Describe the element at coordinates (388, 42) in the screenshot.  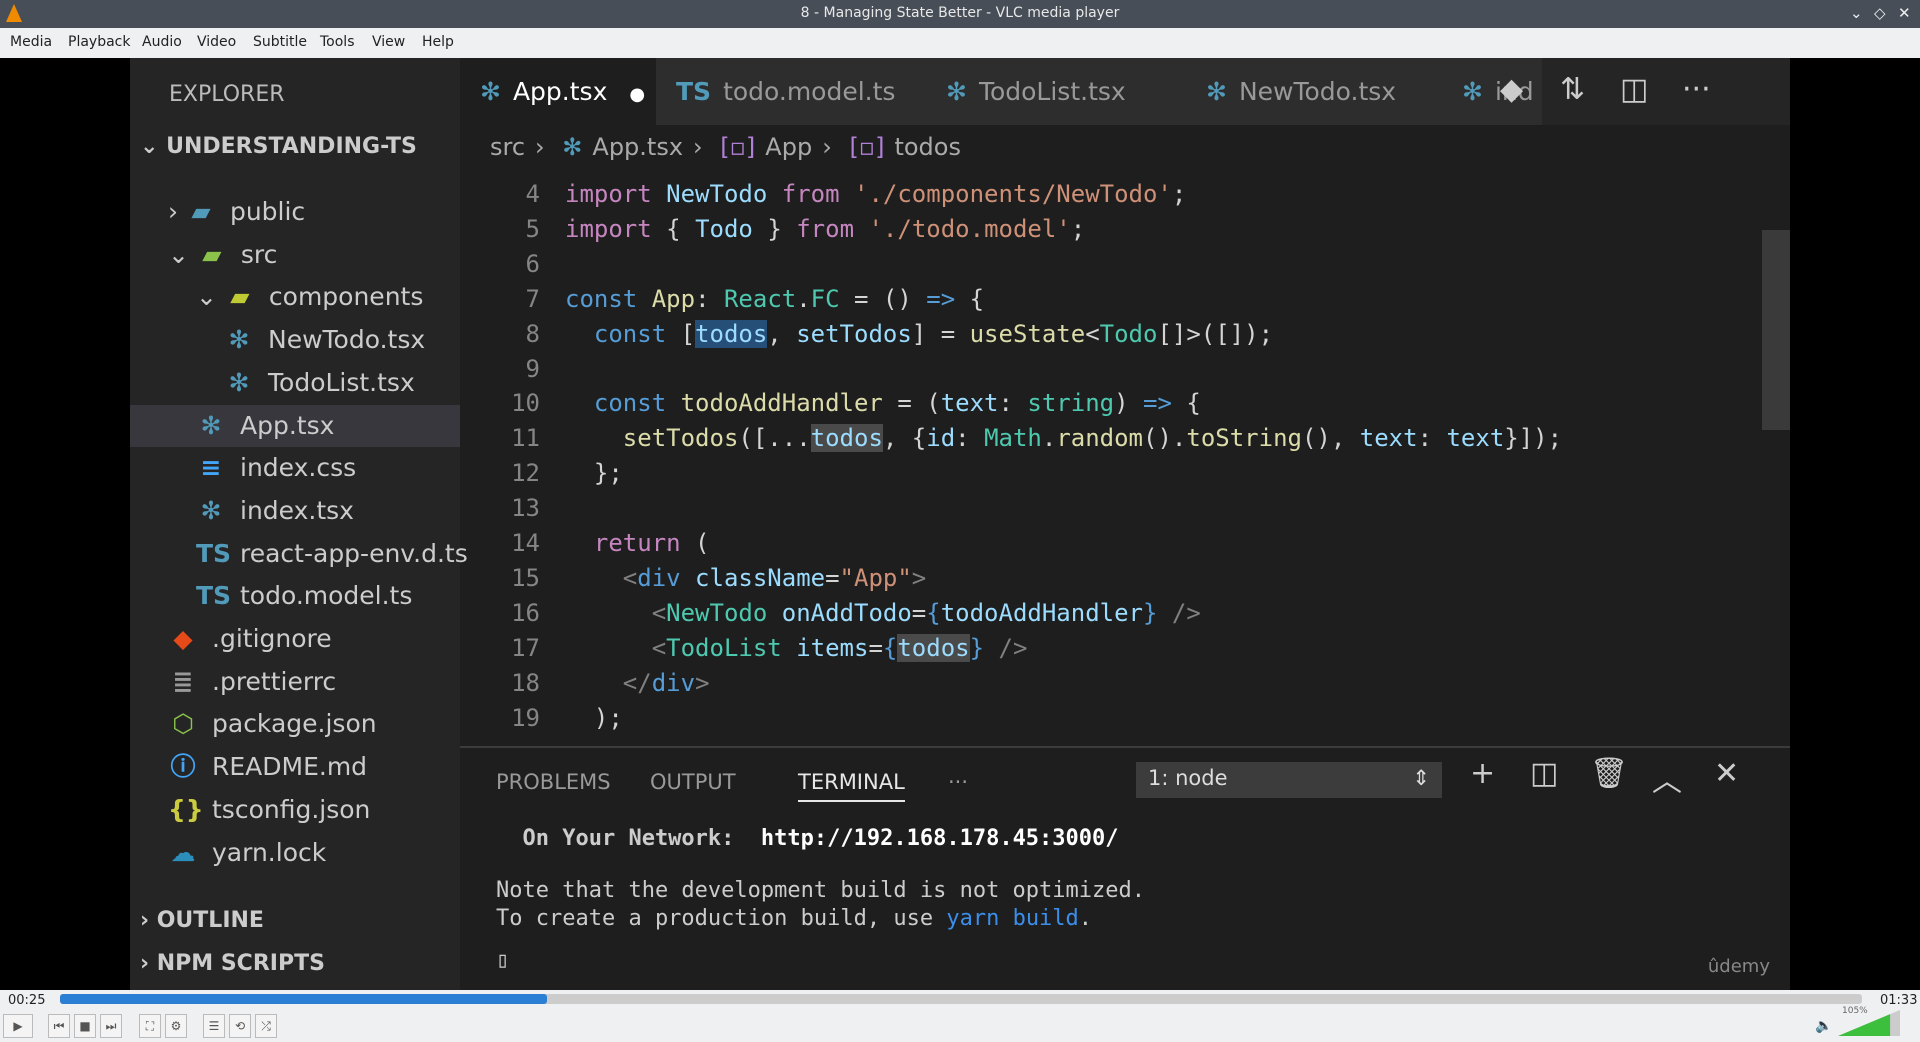
I see `menu-view: View` at that location.